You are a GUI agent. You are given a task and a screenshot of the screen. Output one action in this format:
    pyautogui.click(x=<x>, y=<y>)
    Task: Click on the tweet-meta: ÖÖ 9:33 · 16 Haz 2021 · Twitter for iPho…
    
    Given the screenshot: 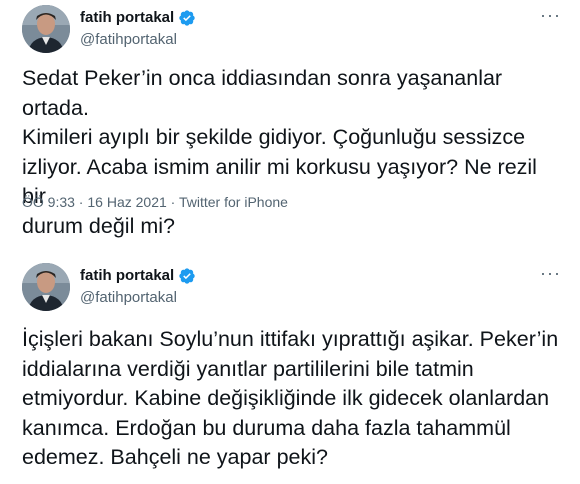 What is the action you would take?
    pyautogui.click(x=155, y=202)
    